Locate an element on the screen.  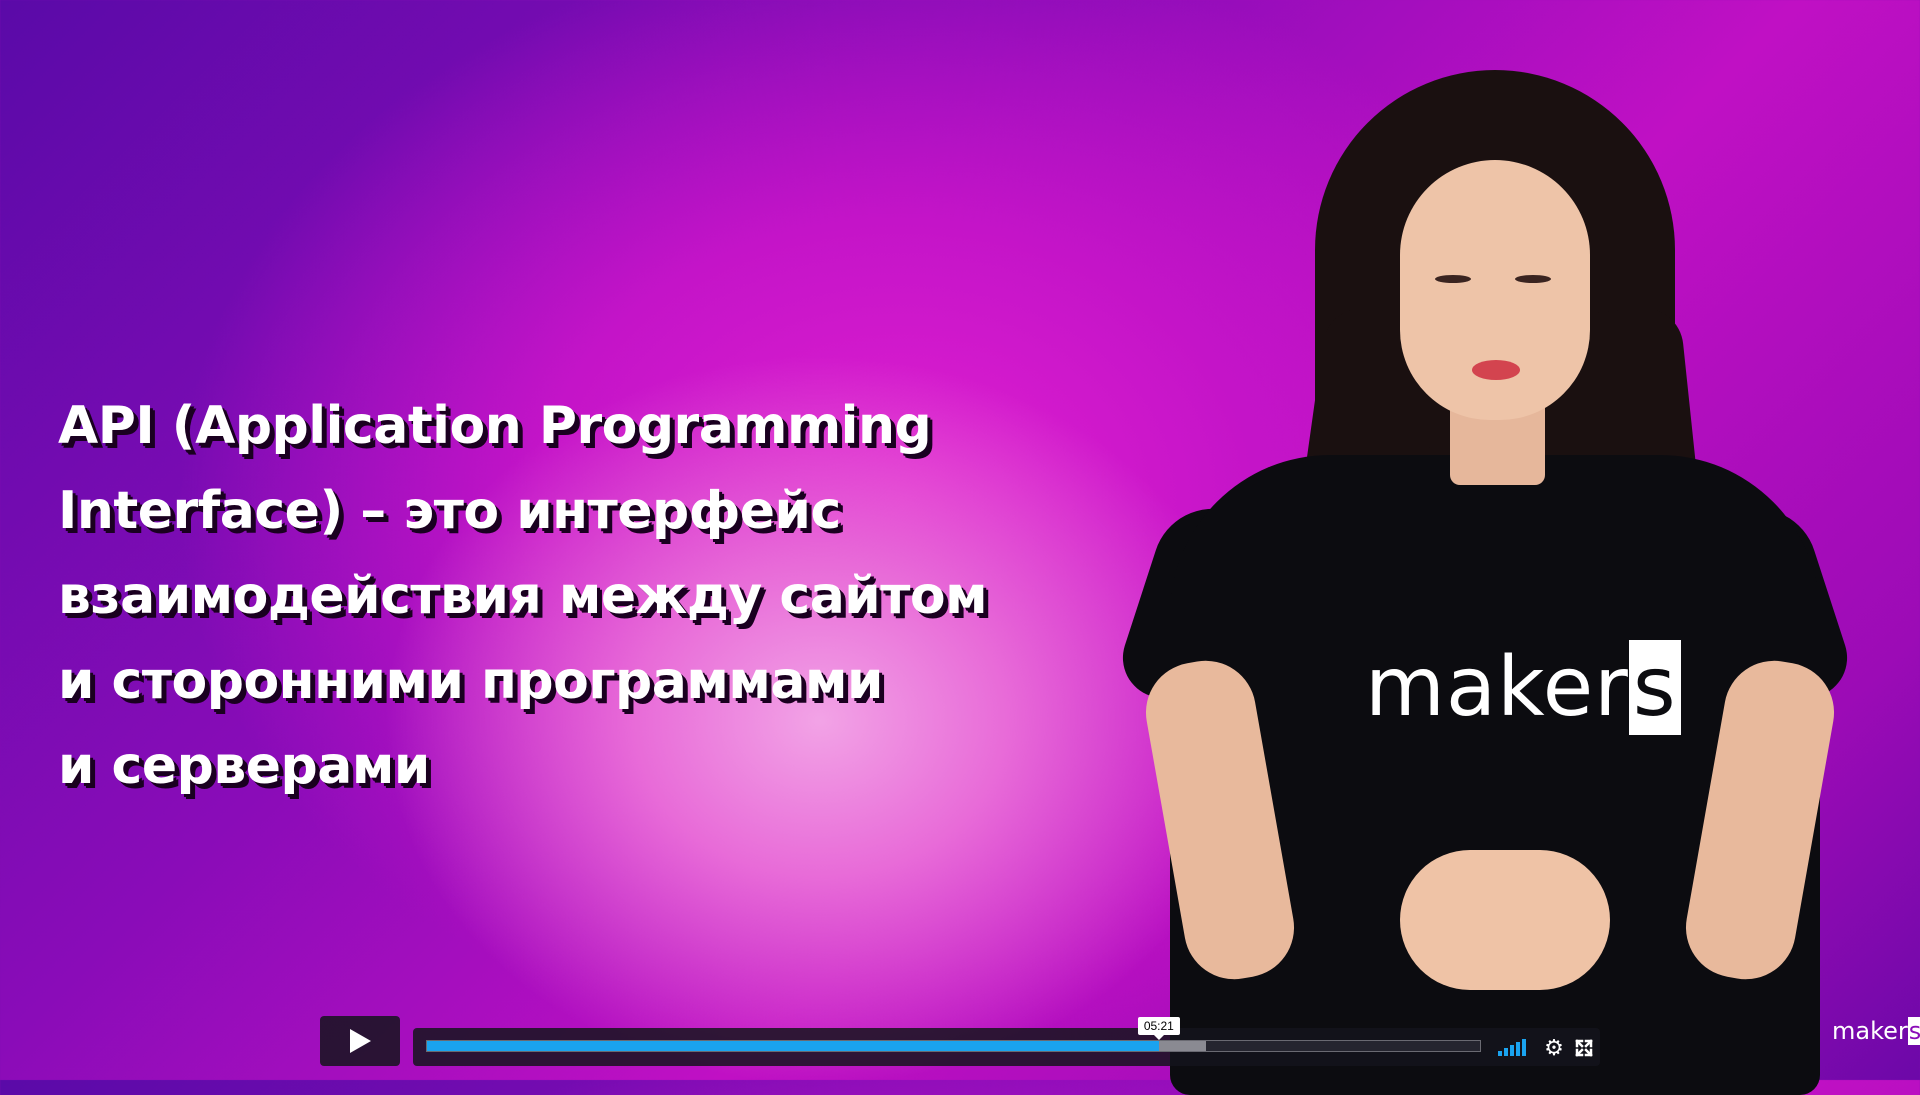
headline-line: взаимодействия между сайтом is located at coordinates (523, 596).